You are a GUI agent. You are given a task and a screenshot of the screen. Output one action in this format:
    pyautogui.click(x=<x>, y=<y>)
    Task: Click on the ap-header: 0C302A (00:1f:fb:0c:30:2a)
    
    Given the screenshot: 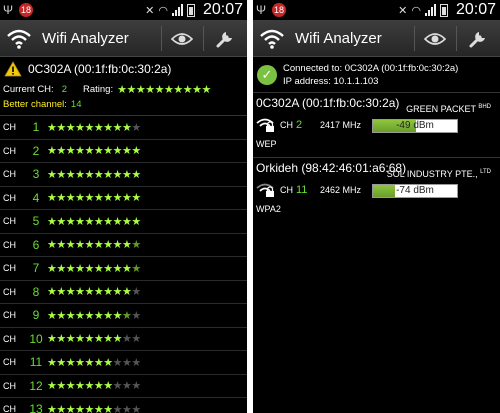 What is the action you would take?
    pyautogui.click(x=123, y=69)
    